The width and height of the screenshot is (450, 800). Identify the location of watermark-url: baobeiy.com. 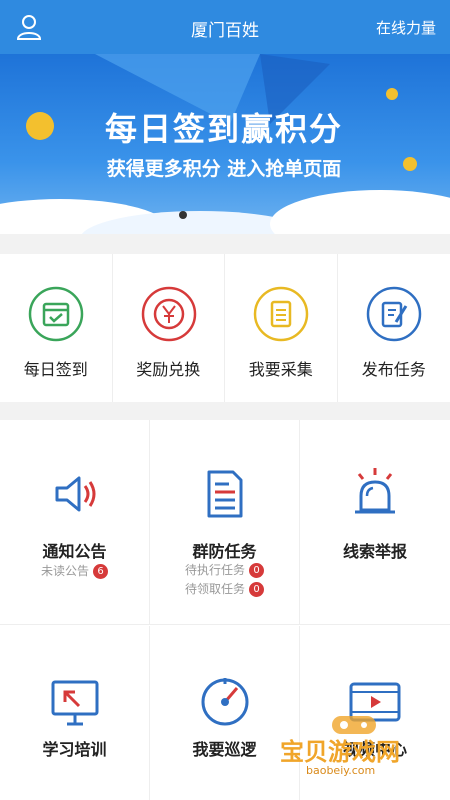
(341, 770).